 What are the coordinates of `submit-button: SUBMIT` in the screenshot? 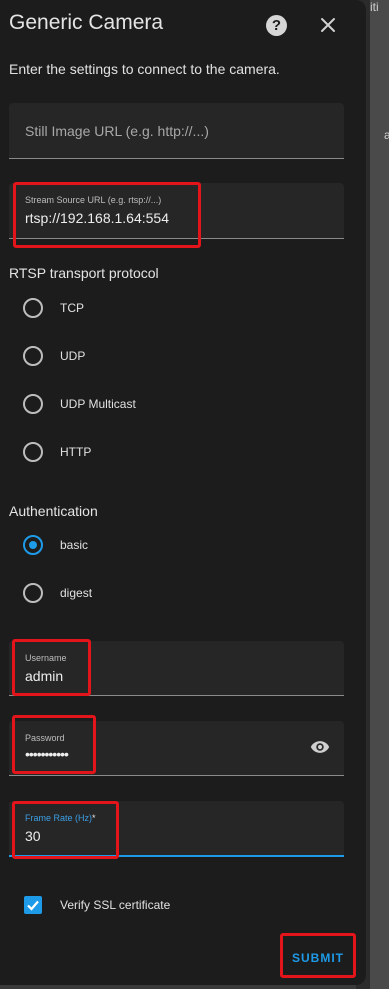 It's located at (318, 958).